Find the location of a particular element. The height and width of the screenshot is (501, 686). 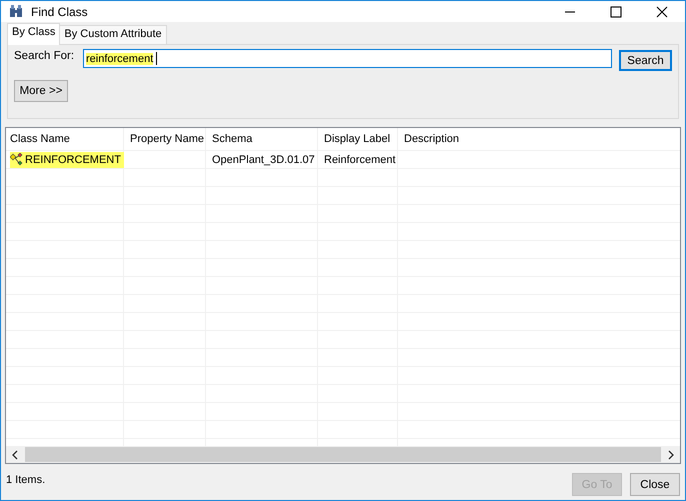

tab: By Custom Attribute is located at coordinates (113, 34).